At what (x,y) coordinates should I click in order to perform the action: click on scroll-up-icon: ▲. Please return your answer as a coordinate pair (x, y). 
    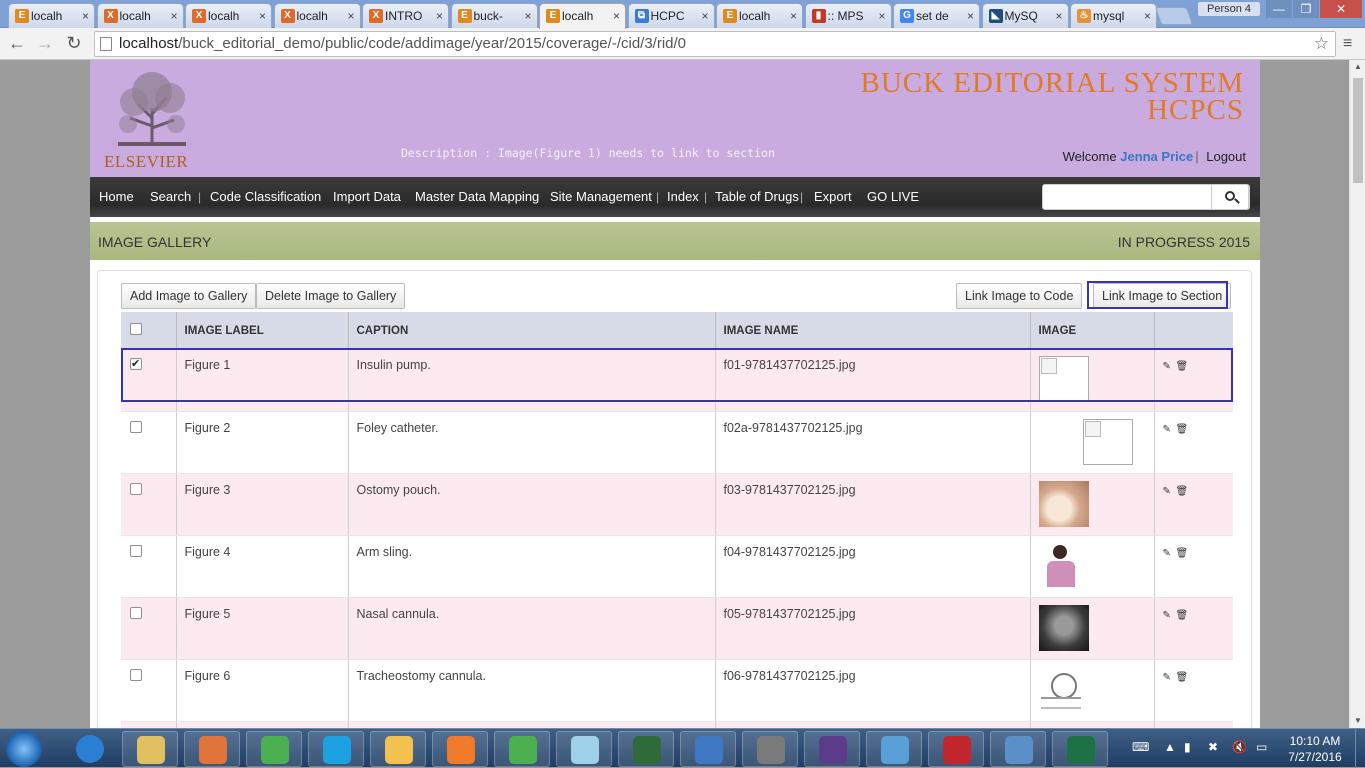
    Looking at the image, I should click on (1357, 67).